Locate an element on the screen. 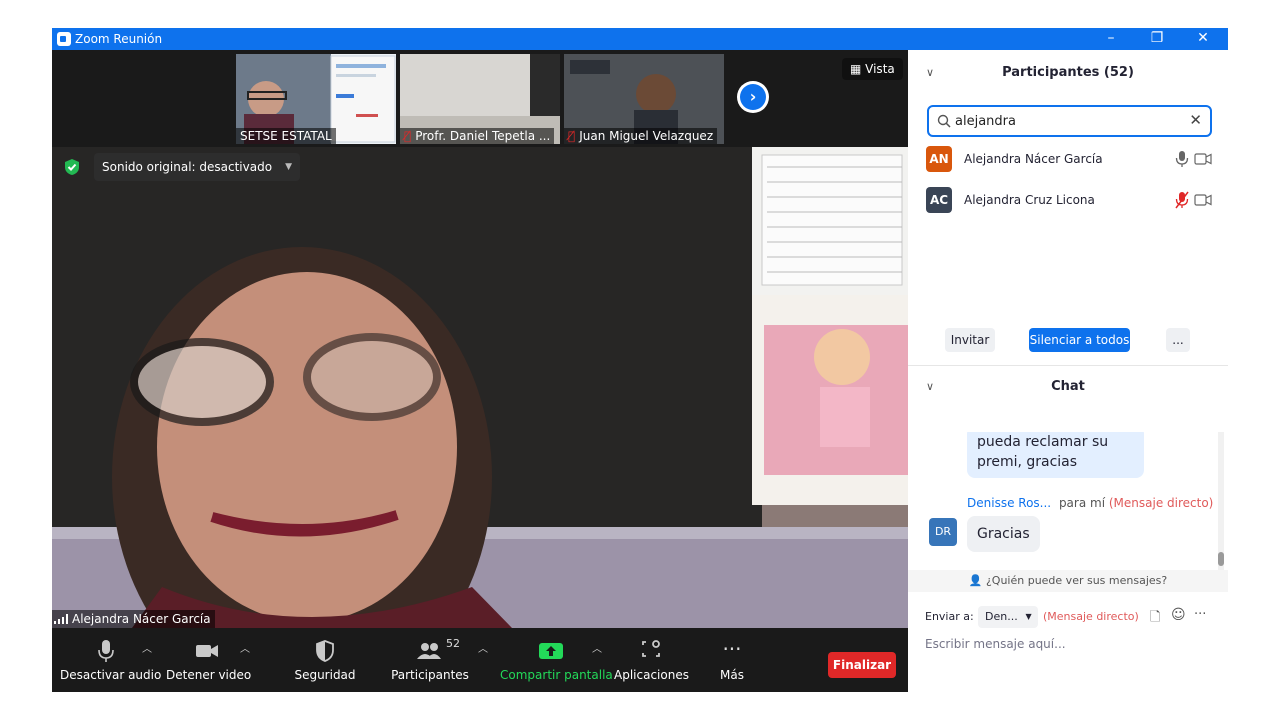 The image size is (1280, 720). stop-video-button: Detener video is located at coordinates (208, 663).